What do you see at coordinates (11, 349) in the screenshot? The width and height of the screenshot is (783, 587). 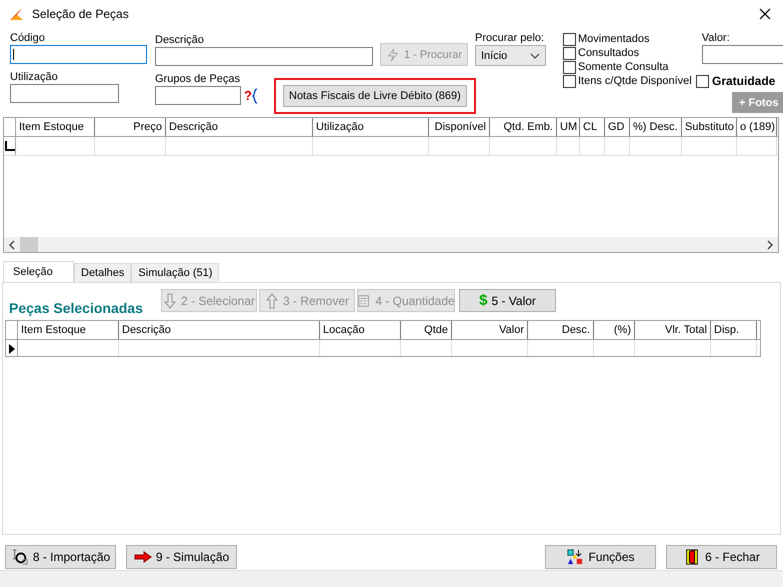 I see `row-pointer-icon` at bounding box center [11, 349].